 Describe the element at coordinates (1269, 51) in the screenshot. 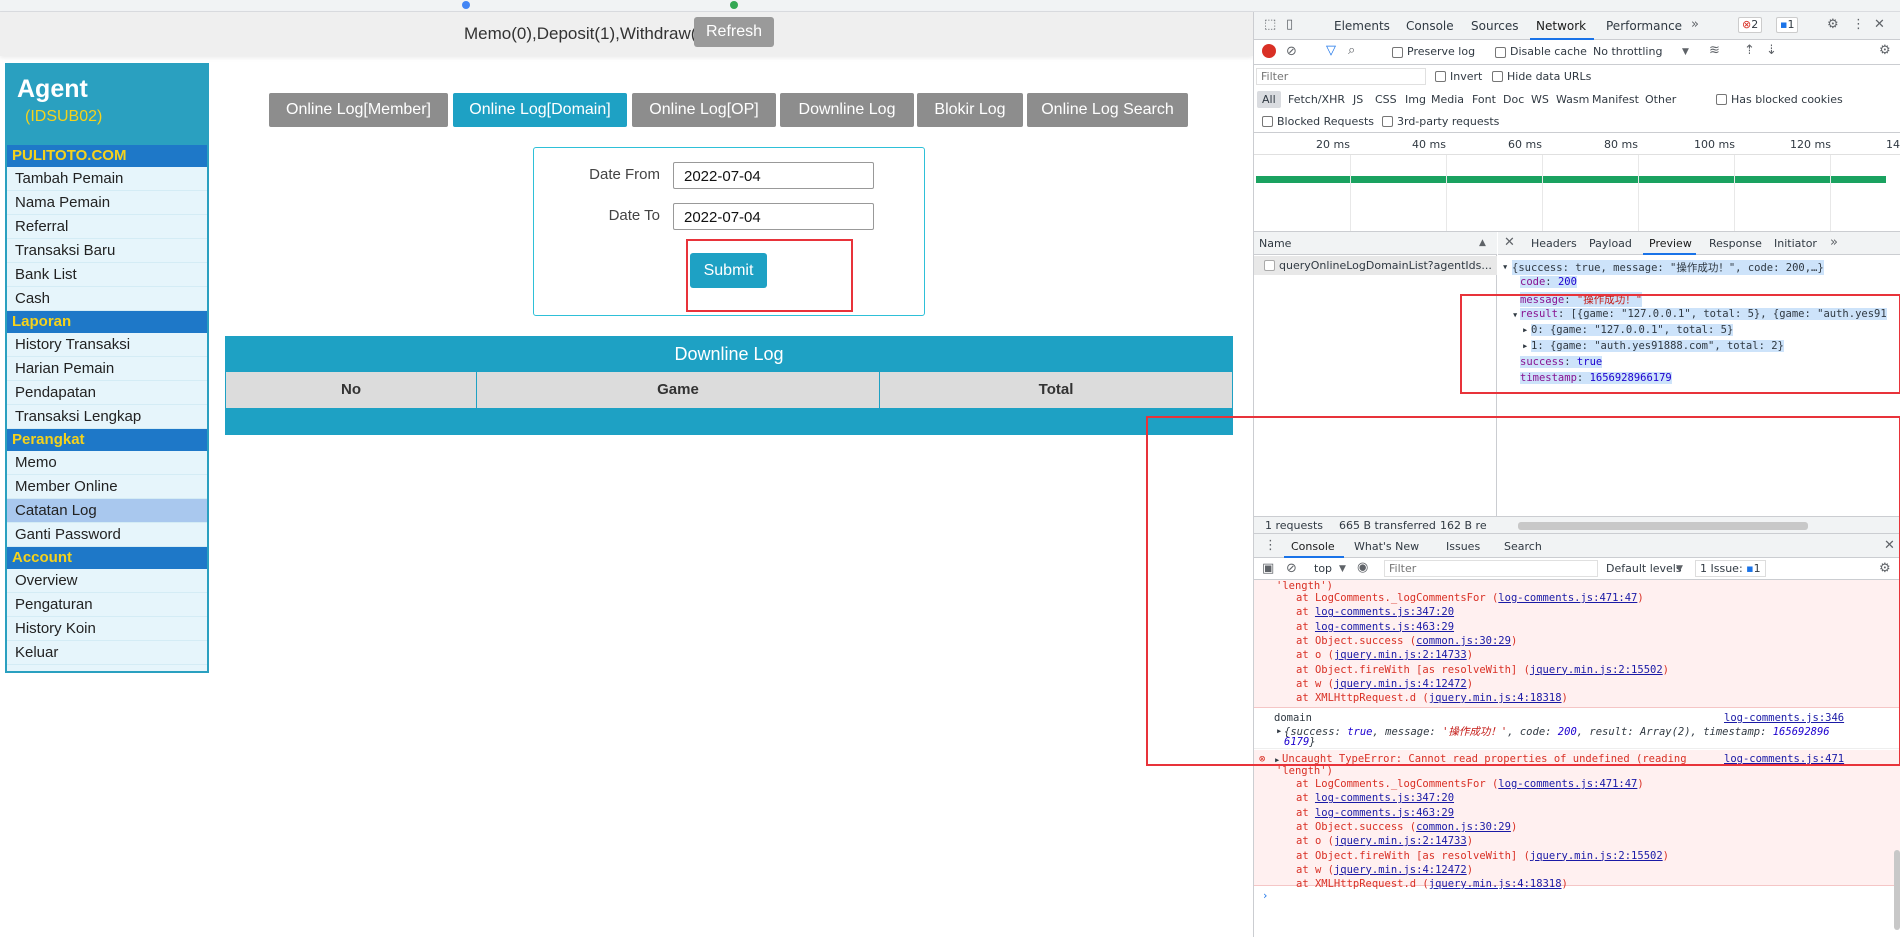

I see `record-icon` at that location.